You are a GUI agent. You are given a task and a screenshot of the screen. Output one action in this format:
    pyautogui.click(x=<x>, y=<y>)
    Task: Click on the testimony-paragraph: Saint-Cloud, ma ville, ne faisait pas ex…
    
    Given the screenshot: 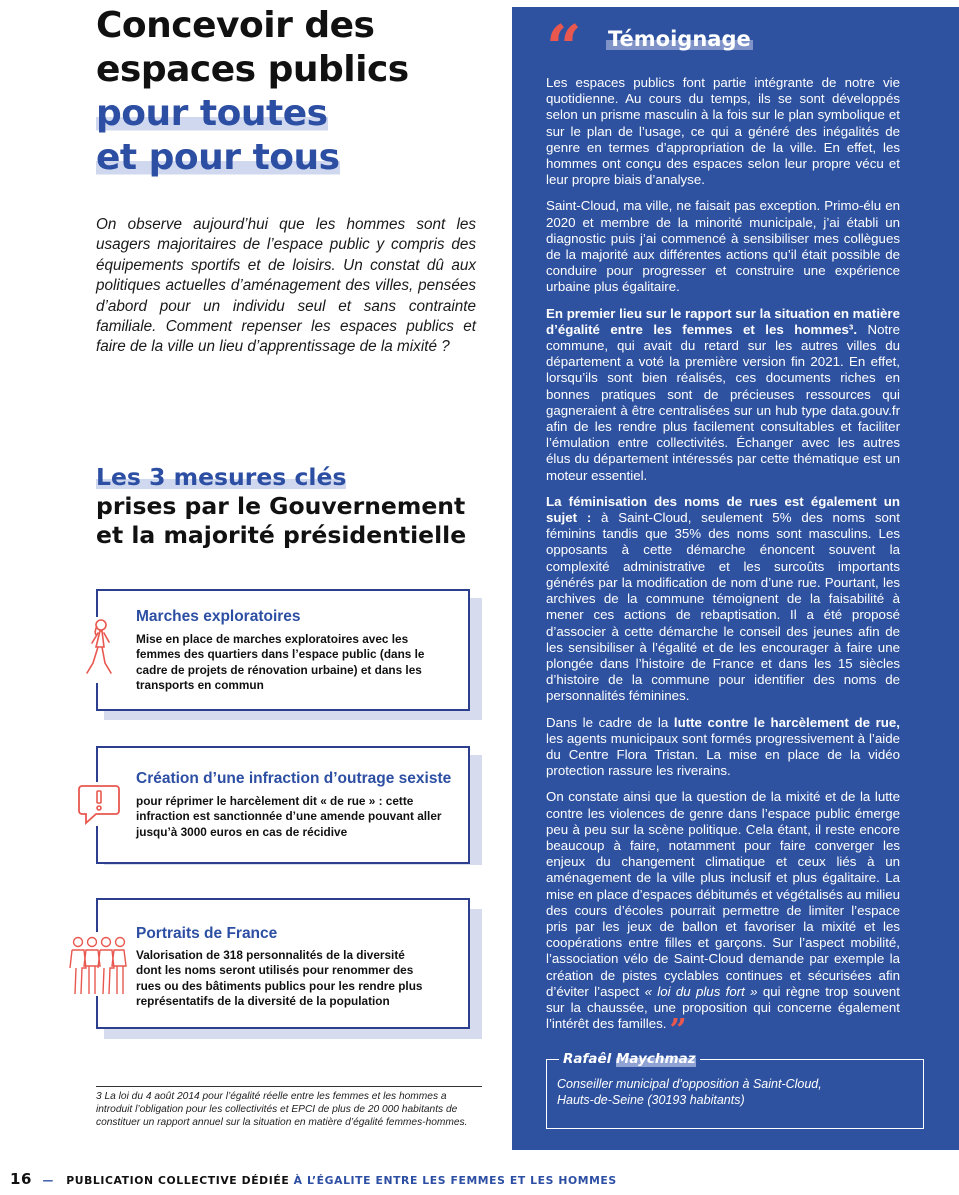 What is the action you would take?
    pyautogui.click(x=723, y=246)
    